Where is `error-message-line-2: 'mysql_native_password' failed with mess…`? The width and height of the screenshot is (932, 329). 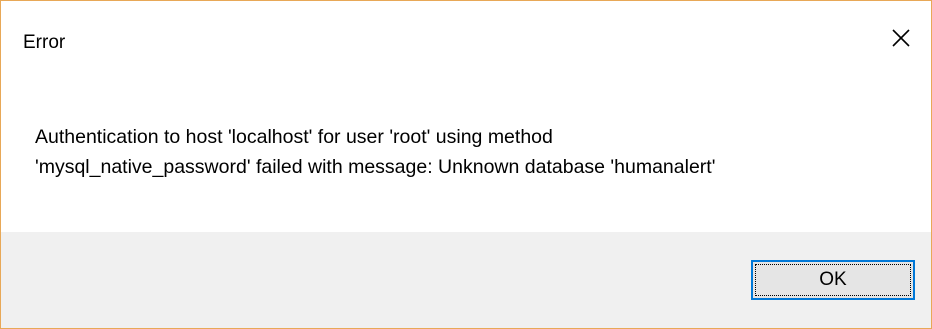
error-message-line-2: 'mysql_native_password' failed with mess… is located at coordinates (375, 167).